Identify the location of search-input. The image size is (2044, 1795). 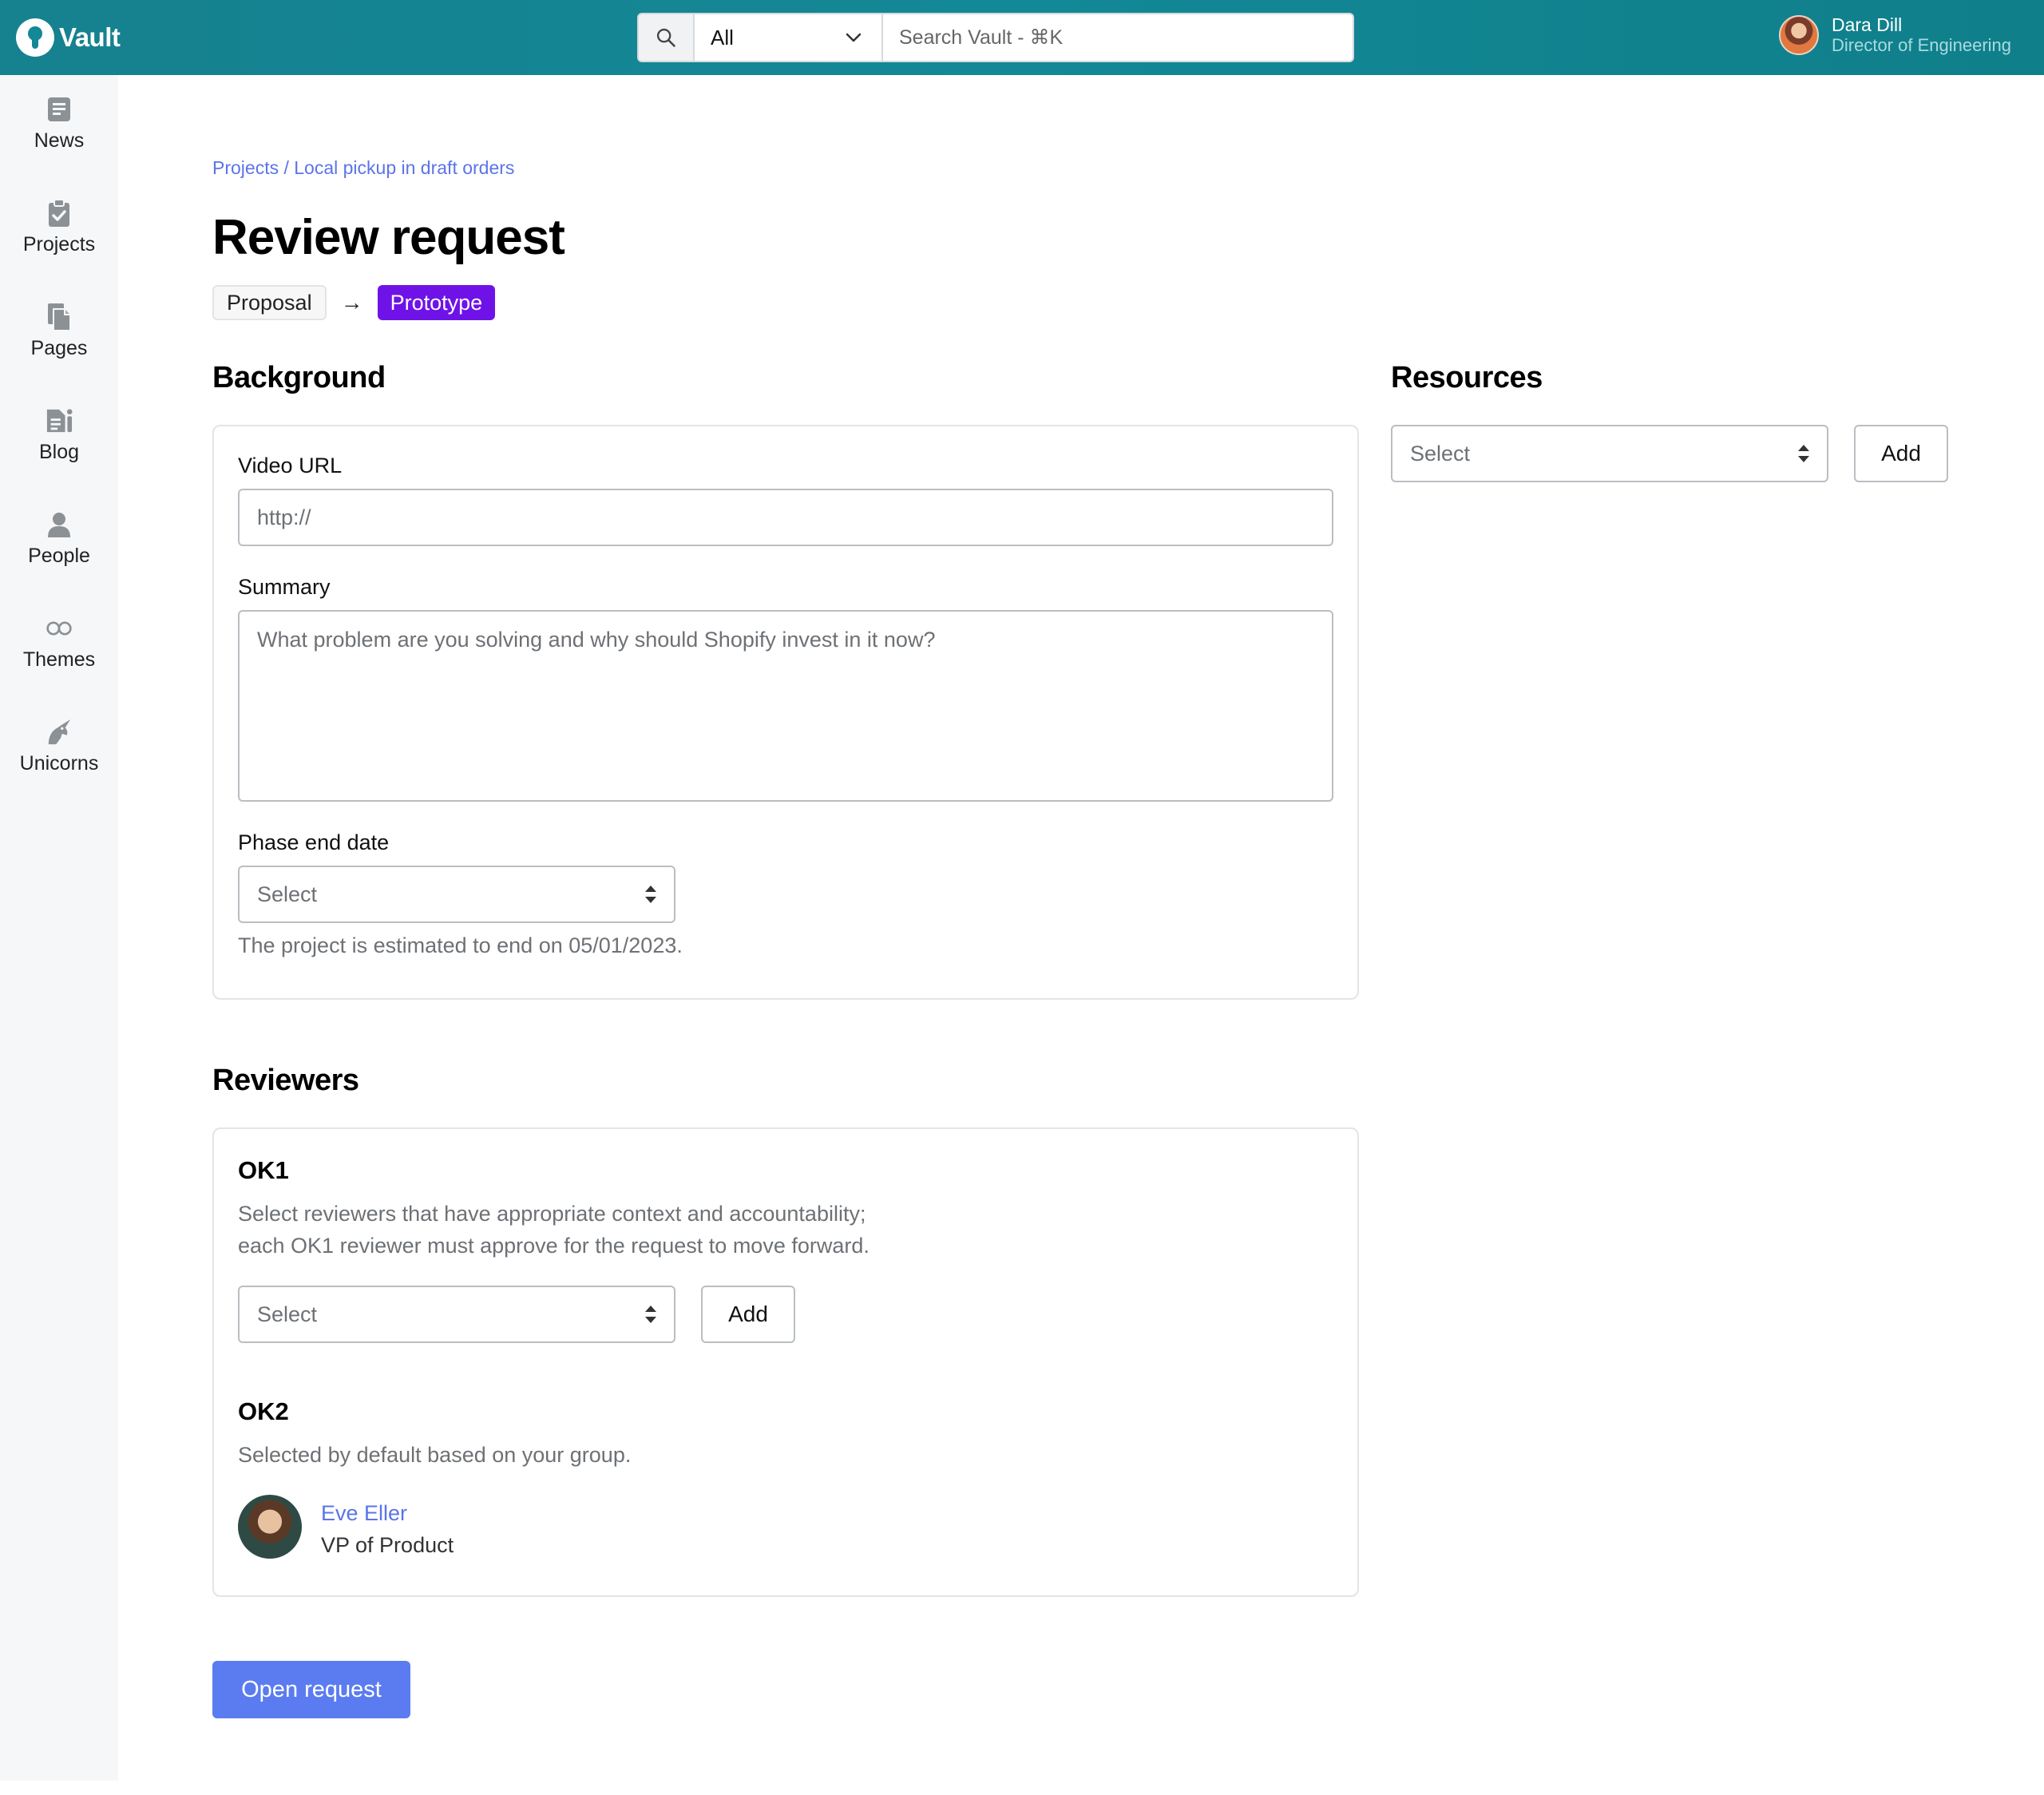
(1118, 37).